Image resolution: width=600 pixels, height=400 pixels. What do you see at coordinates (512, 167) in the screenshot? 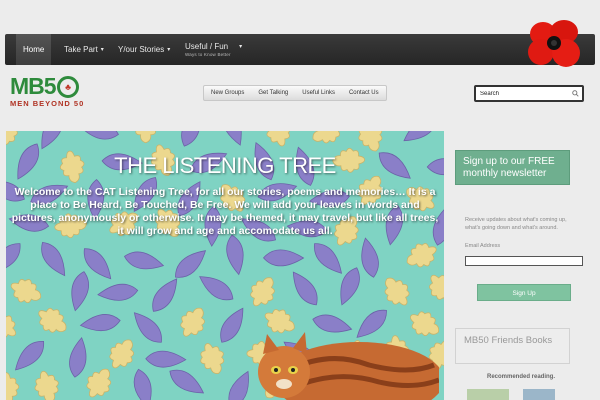
I see `newsletter-signup-button: Sign up to our FREE monthly newsletter` at bounding box center [512, 167].